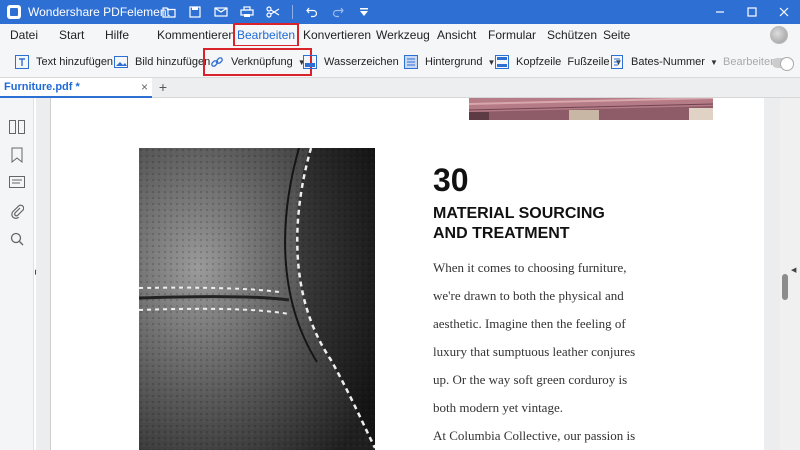 The width and height of the screenshot is (800, 450). What do you see at coordinates (403, 35) in the screenshot?
I see `menu-werkzeug: Werkzeug` at bounding box center [403, 35].